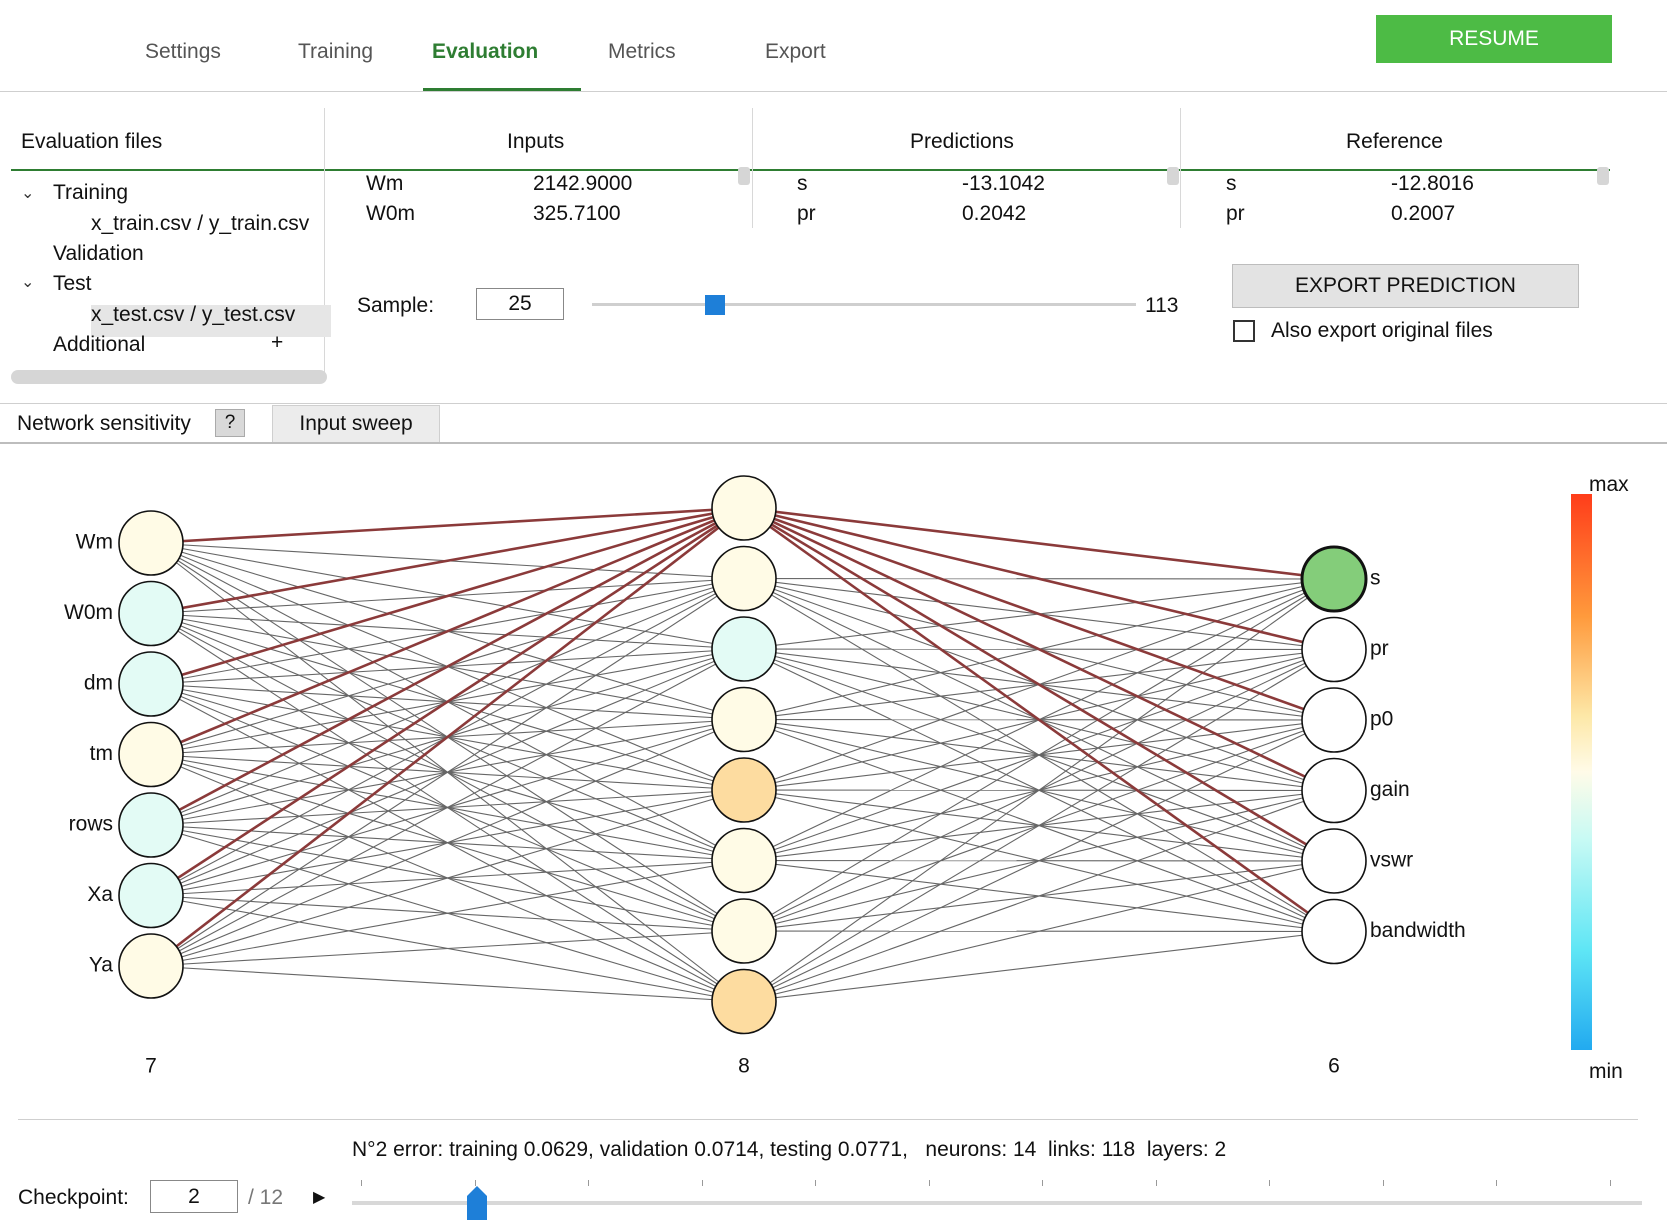 The height and width of the screenshot is (1226, 1667). Describe the element at coordinates (1423, 213) in the screenshot. I see `reference-value: 0.2007` at that location.